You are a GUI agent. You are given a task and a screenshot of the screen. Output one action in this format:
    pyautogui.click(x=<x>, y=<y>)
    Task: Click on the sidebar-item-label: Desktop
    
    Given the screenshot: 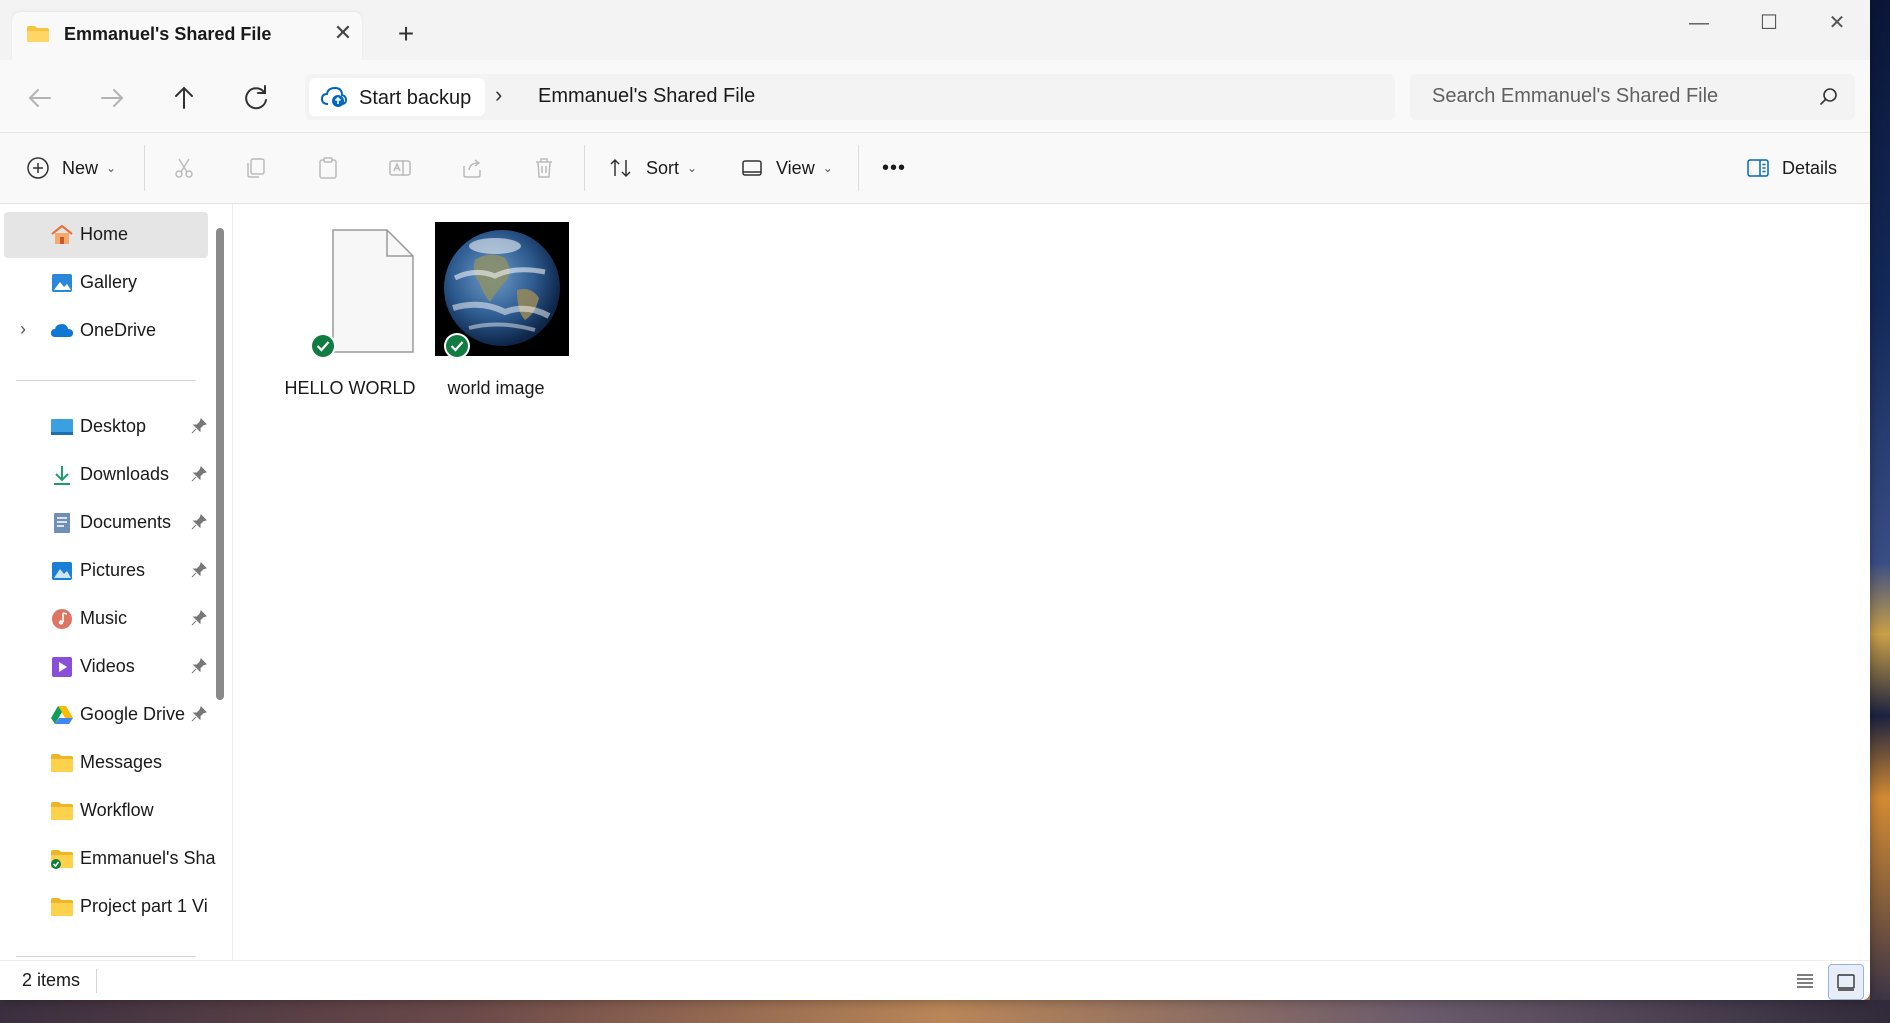 What is the action you would take?
    pyautogui.click(x=113, y=426)
    